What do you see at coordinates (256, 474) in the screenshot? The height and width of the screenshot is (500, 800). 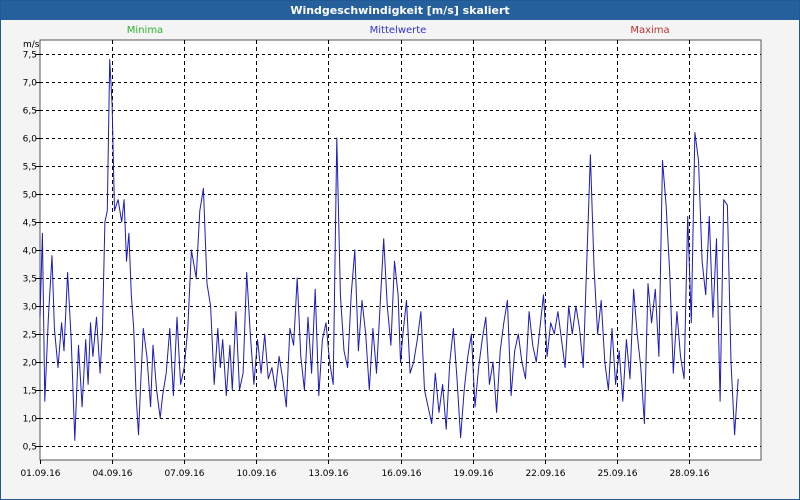 I see `x-tick-label: 10.09.16` at bounding box center [256, 474].